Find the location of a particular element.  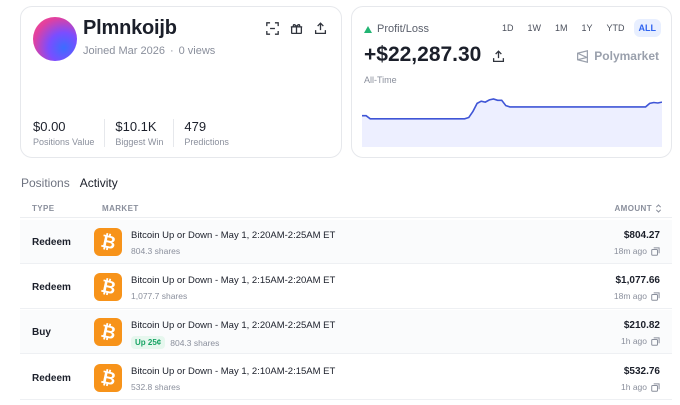

market-details: Up 25¢ 804.3 shares is located at coordinates (175, 342).